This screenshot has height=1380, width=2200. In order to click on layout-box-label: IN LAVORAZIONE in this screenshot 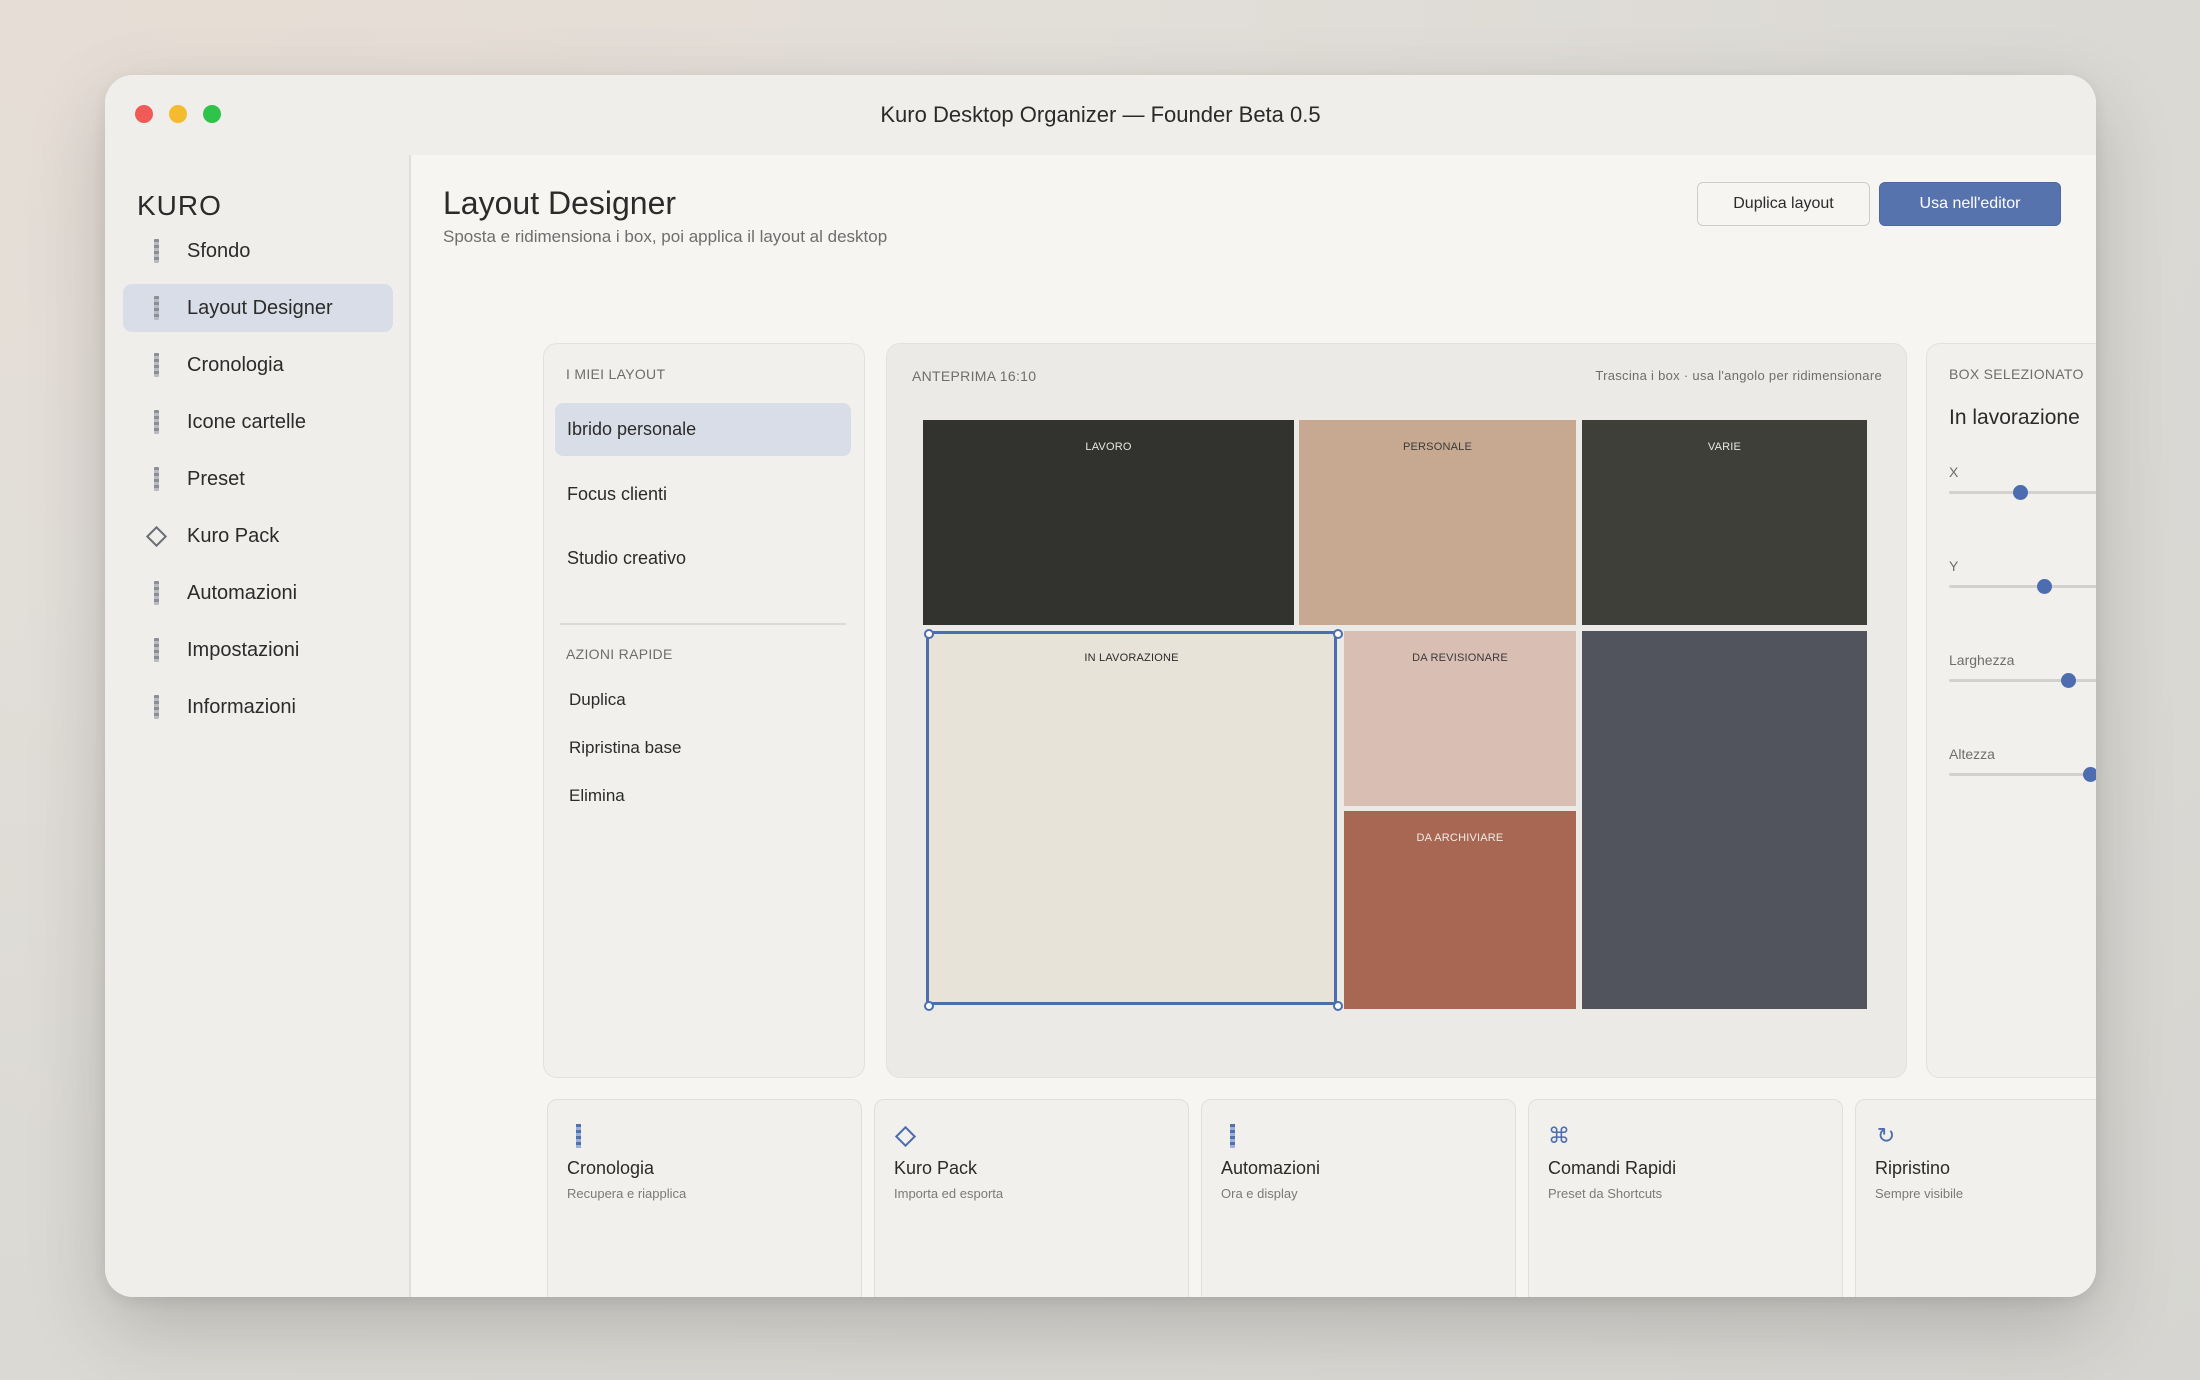, I will do `click(1131, 658)`.